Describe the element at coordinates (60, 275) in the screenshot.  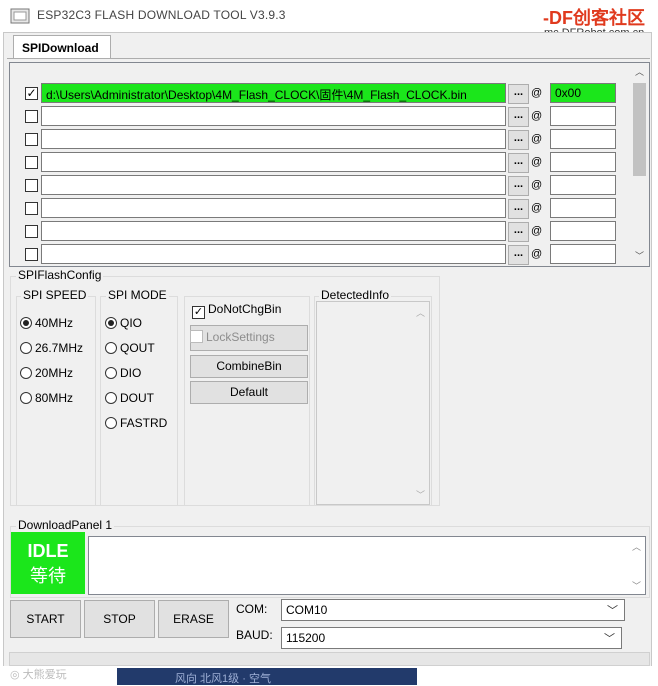
I see `spi-flash-config-label: SPIFlashConfig` at that location.